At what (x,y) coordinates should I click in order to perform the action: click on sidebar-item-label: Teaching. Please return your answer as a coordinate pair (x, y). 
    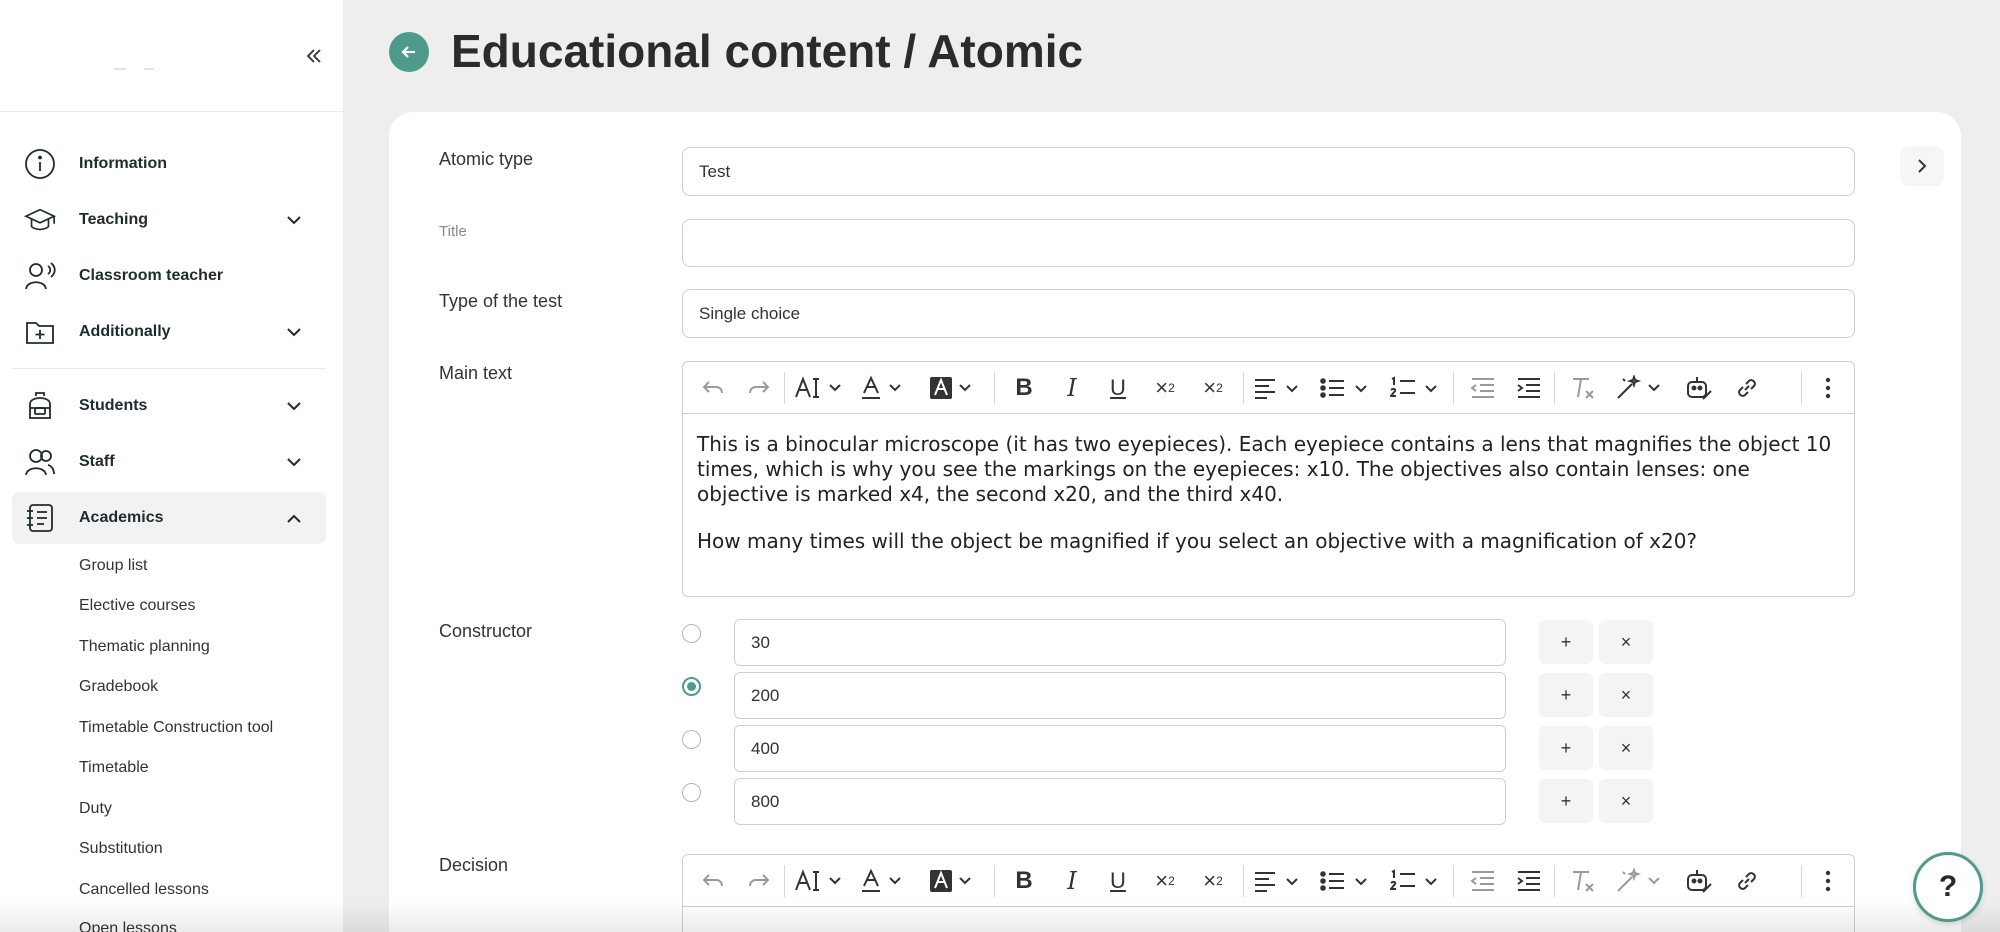
    Looking at the image, I should click on (114, 219).